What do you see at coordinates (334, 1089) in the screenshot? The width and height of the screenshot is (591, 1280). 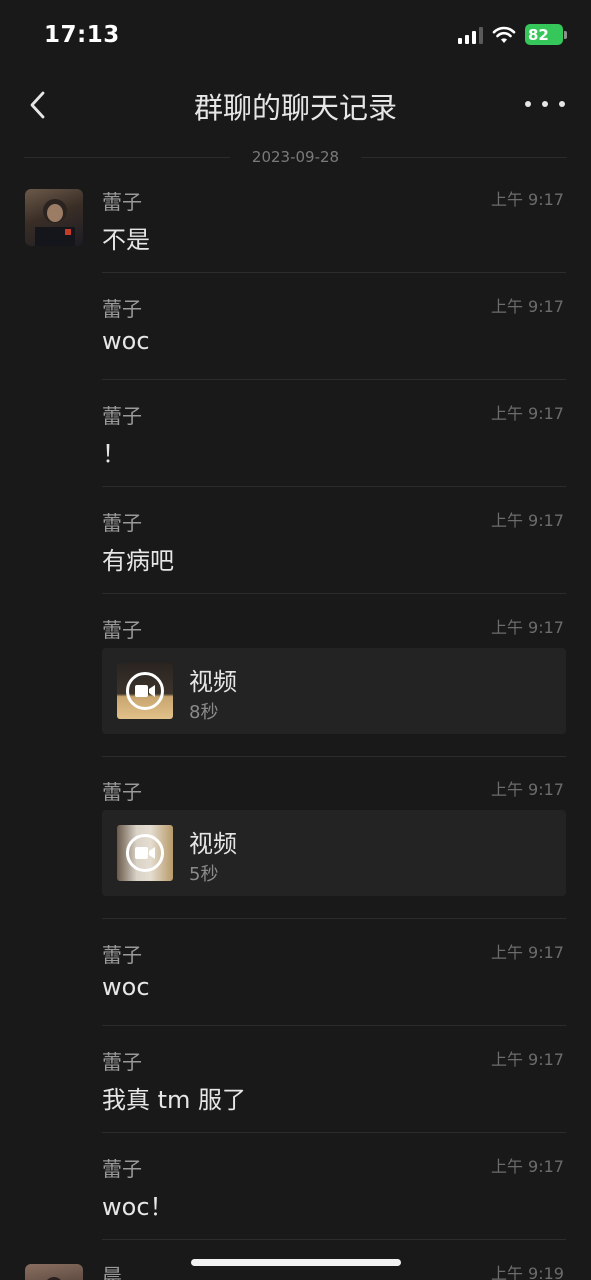 I see `chat-message: 蕾子 上午 9:17 我真 tm 服了` at bounding box center [334, 1089].